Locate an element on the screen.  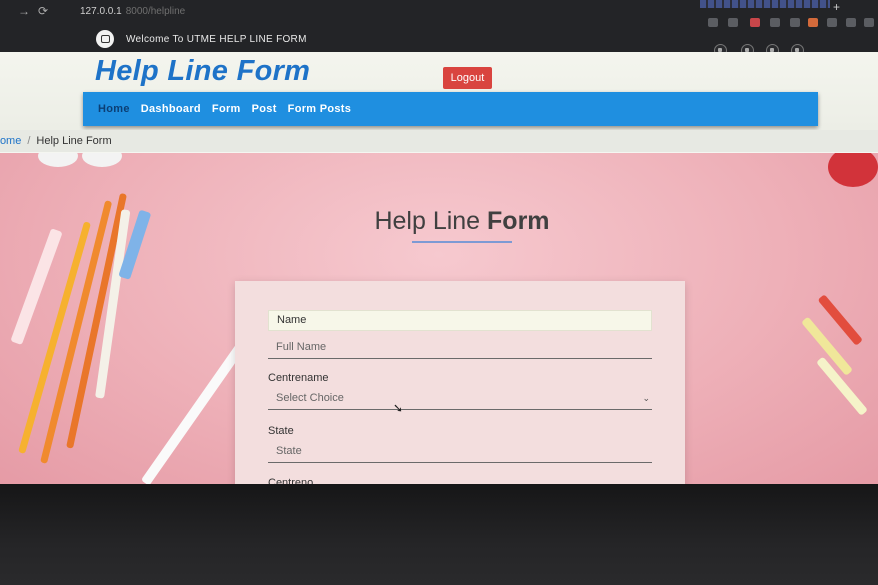
breadcrumb-current: Help Line Form is located at coordinates (74, 141).